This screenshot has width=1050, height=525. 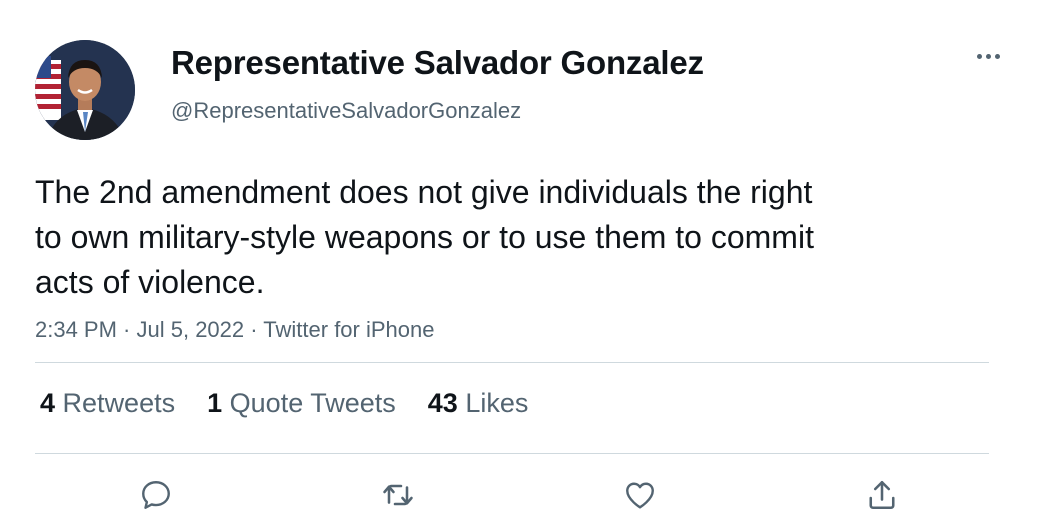 I want to click on reply-icon, so click(x=156, y=495).